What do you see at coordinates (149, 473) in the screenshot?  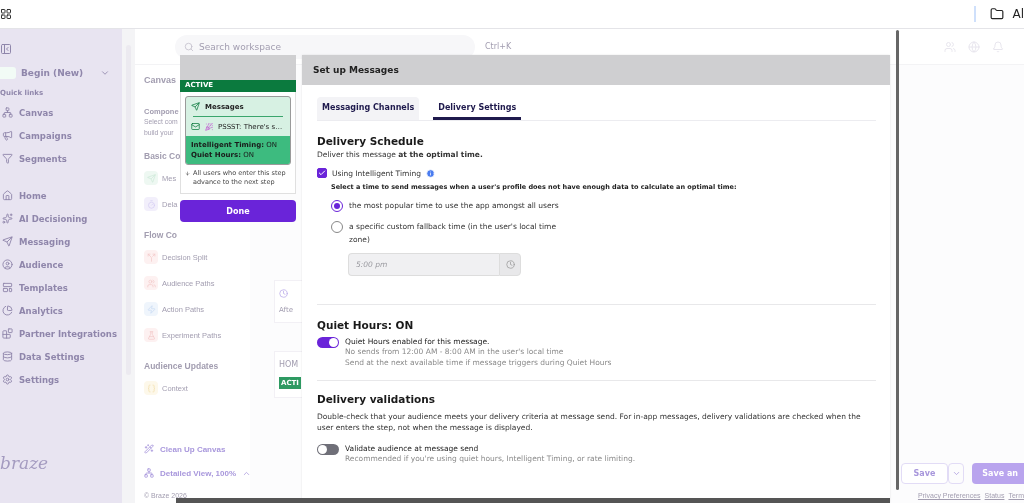 I see `hierarchy-icon` at bounding box center [149, 473].